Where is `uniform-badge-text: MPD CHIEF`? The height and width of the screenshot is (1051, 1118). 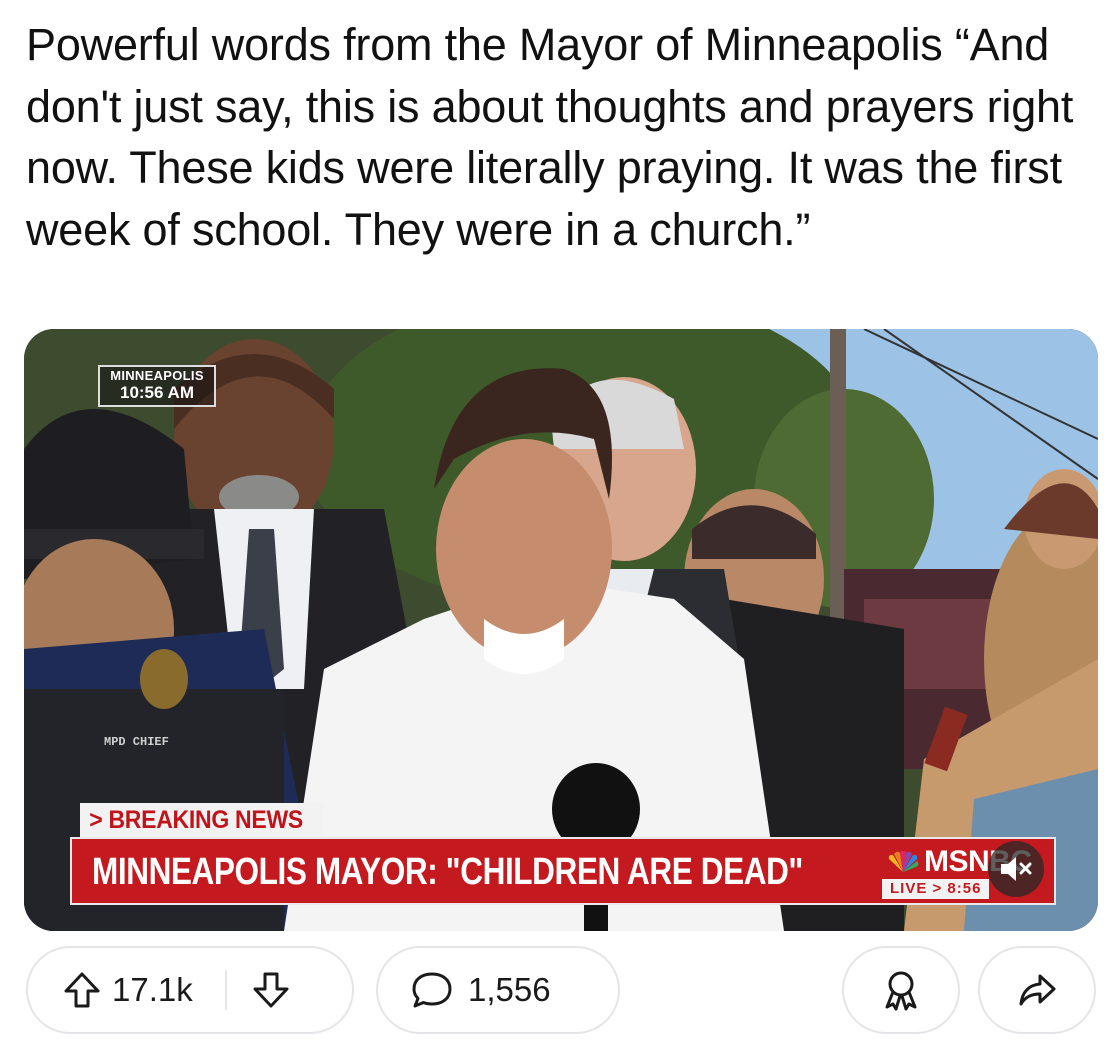 uniform-badge-text: MPD CHIEF is located at coordinates (136, 742).